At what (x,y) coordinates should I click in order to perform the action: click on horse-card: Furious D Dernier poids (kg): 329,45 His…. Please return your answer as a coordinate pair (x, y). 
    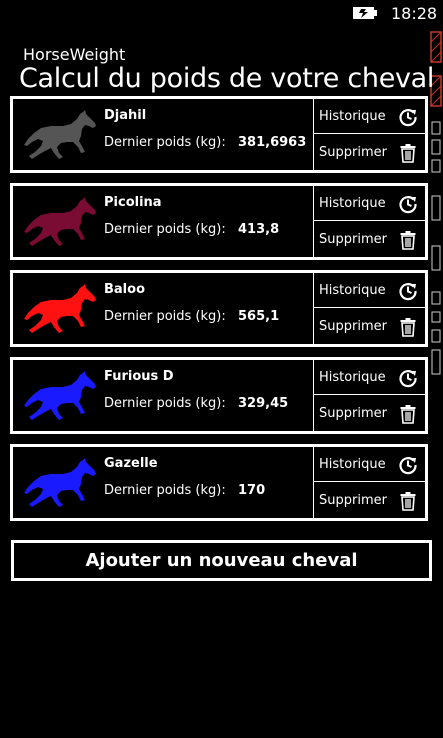
    Looking at the image, I should click on (219, 395).